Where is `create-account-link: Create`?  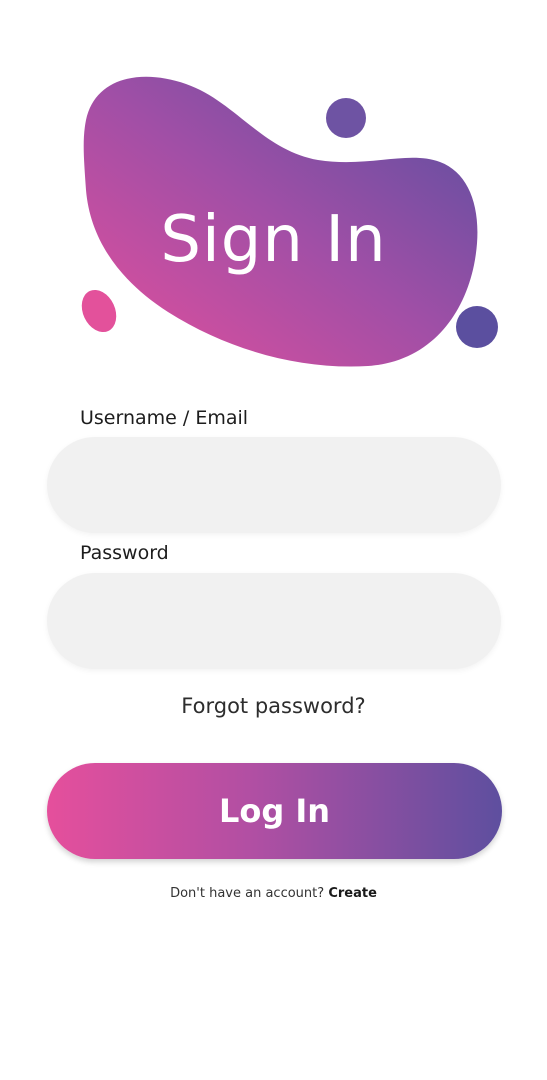
create-account-link: Create is located at coordinates (352, 893).